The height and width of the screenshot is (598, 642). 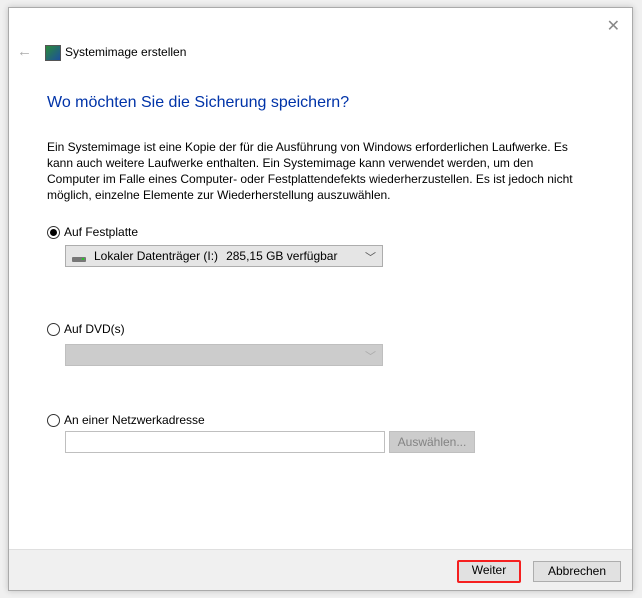 What do you see at coordinates (577, 571) in the screenshot?
I see `cancel-button: Abbrechen` at bounding box center [577, 571].